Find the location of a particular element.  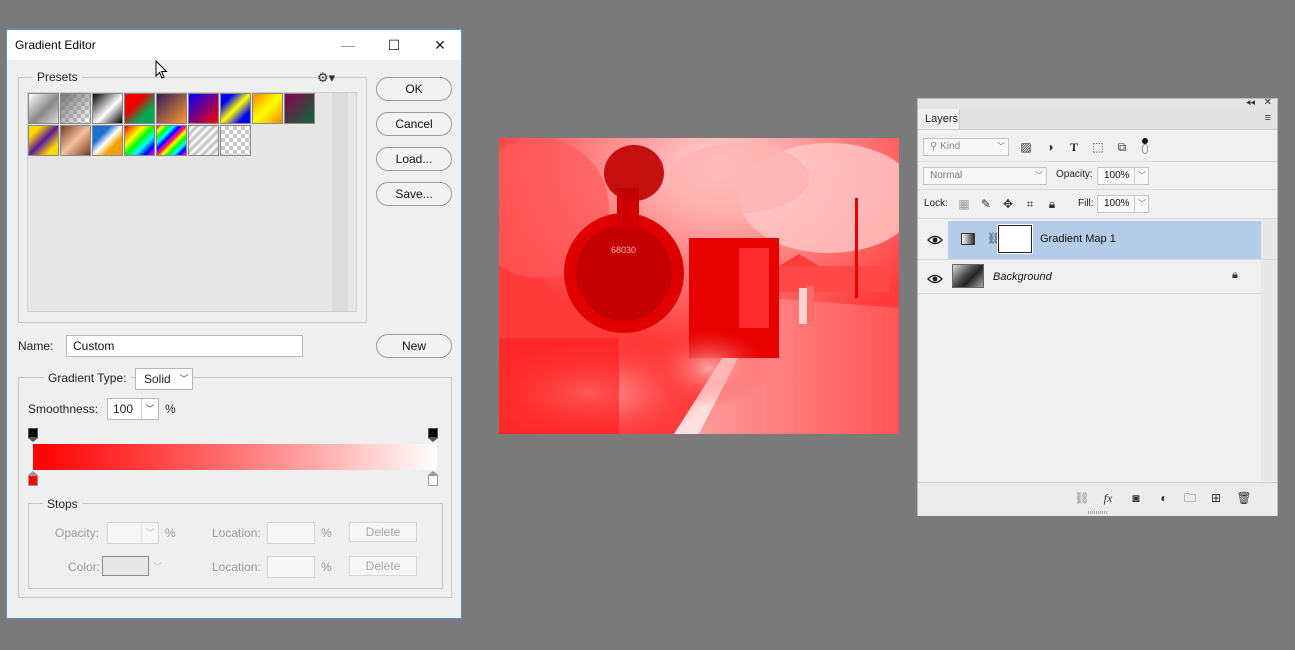

presets-scrollbar is located at coordinates (340, 202).